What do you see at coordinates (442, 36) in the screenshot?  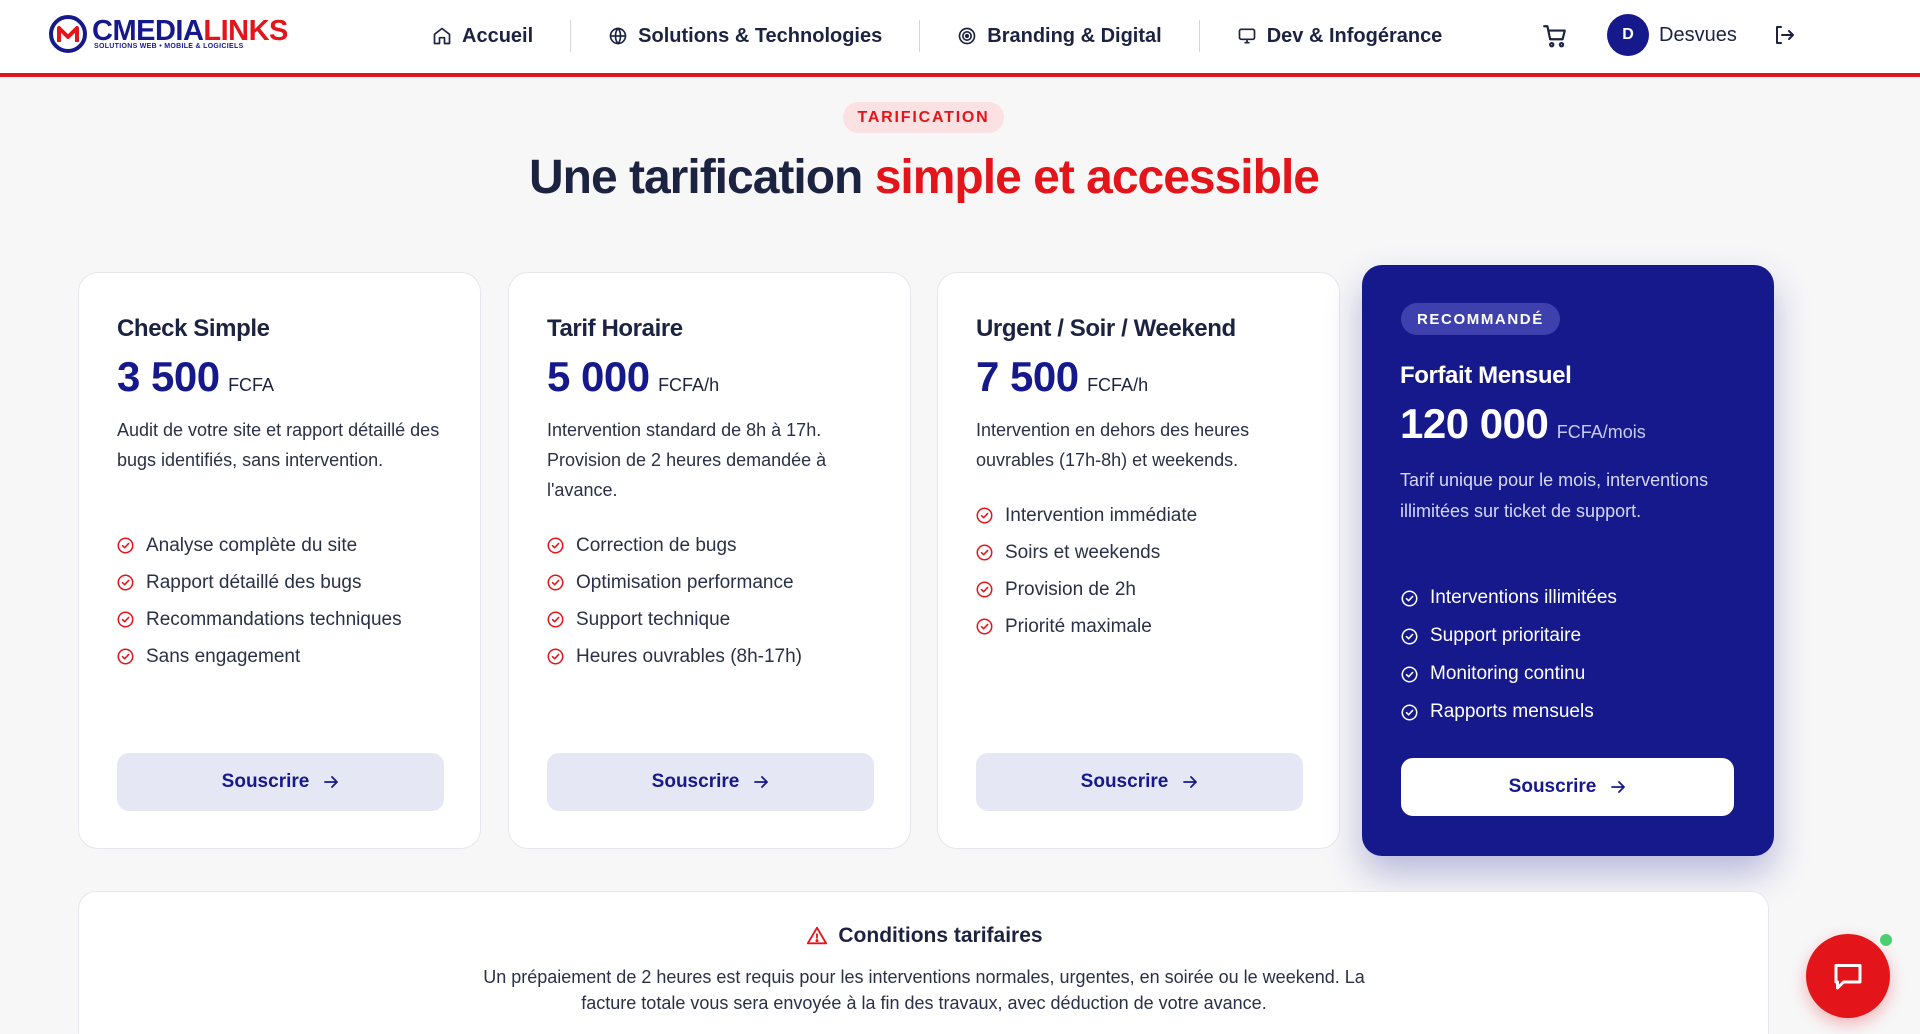 I see `home-icon` at bounding box center [442, 36].